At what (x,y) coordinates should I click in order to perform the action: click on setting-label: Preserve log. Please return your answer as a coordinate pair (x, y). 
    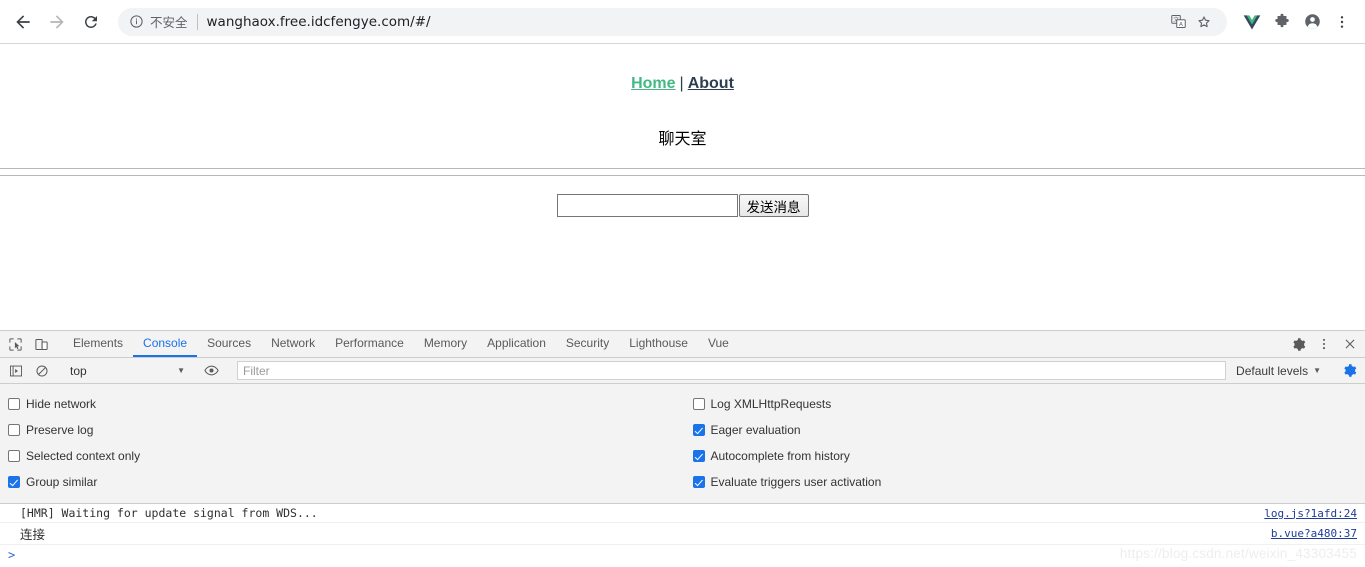
    Looking at the image, I should click on (60, 430).